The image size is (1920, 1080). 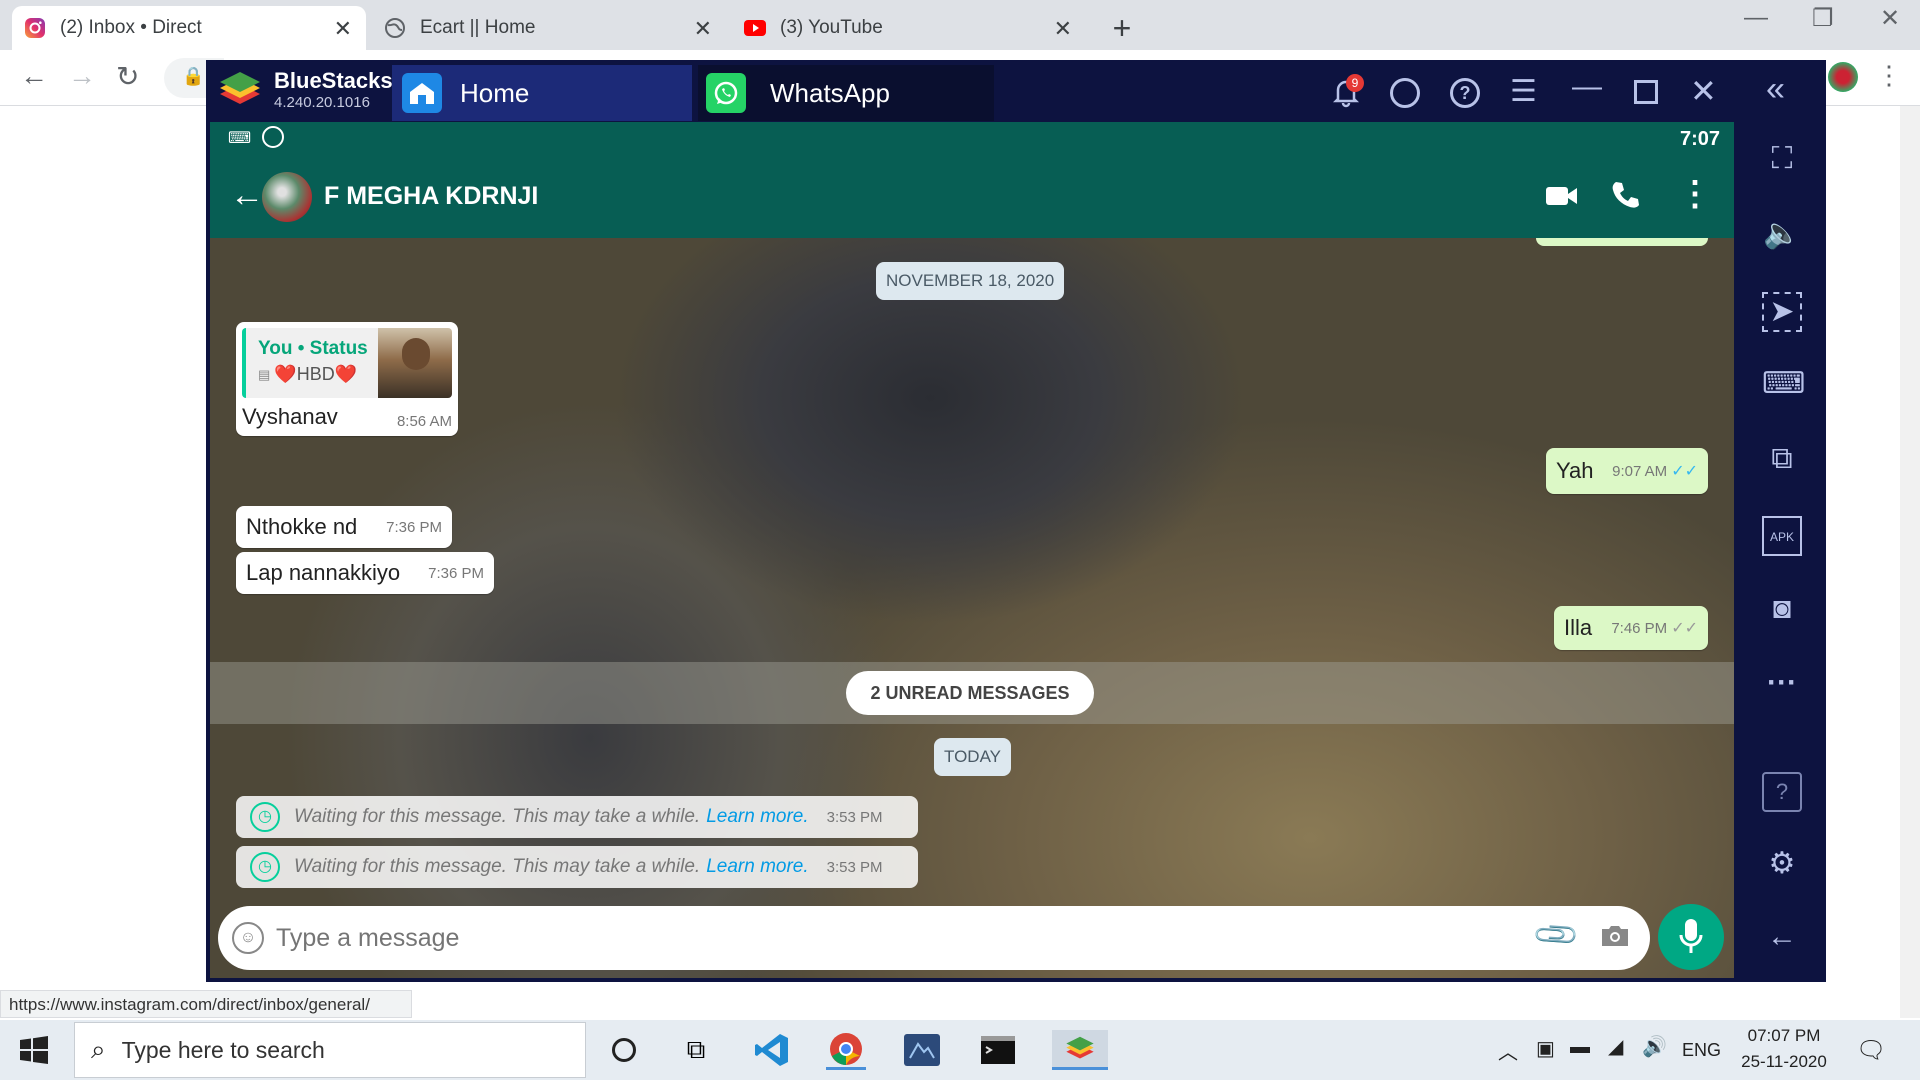 I want to click on android-back-icon: ←, so click(x=1782, y=940).